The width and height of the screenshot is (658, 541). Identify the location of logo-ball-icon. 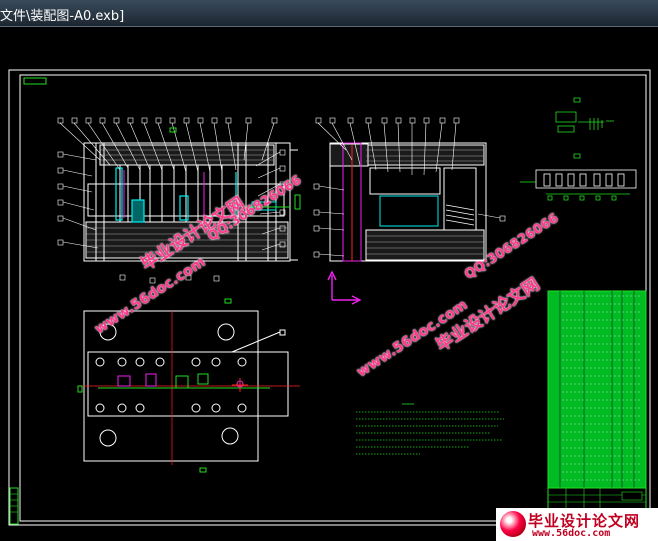
(513, 524).